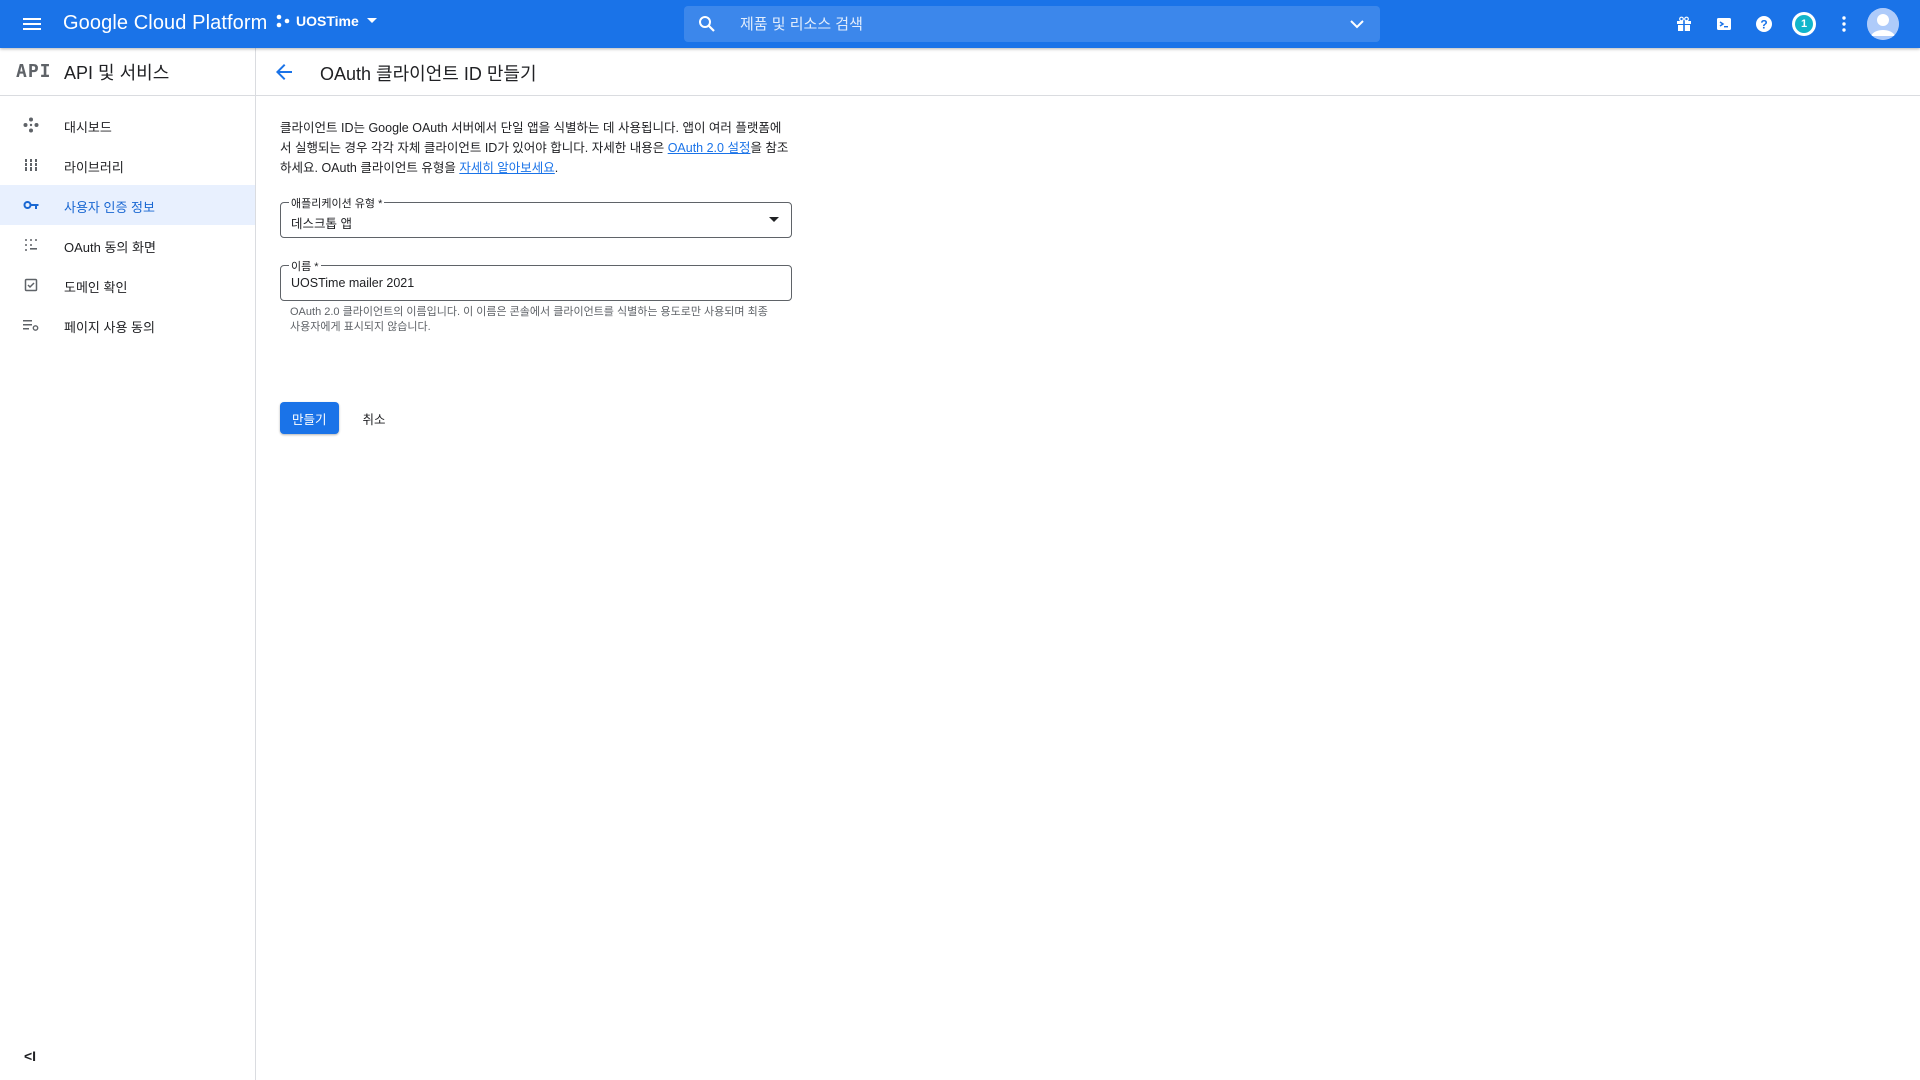  I want to click on help-icon: ?, so click(1764, 24).